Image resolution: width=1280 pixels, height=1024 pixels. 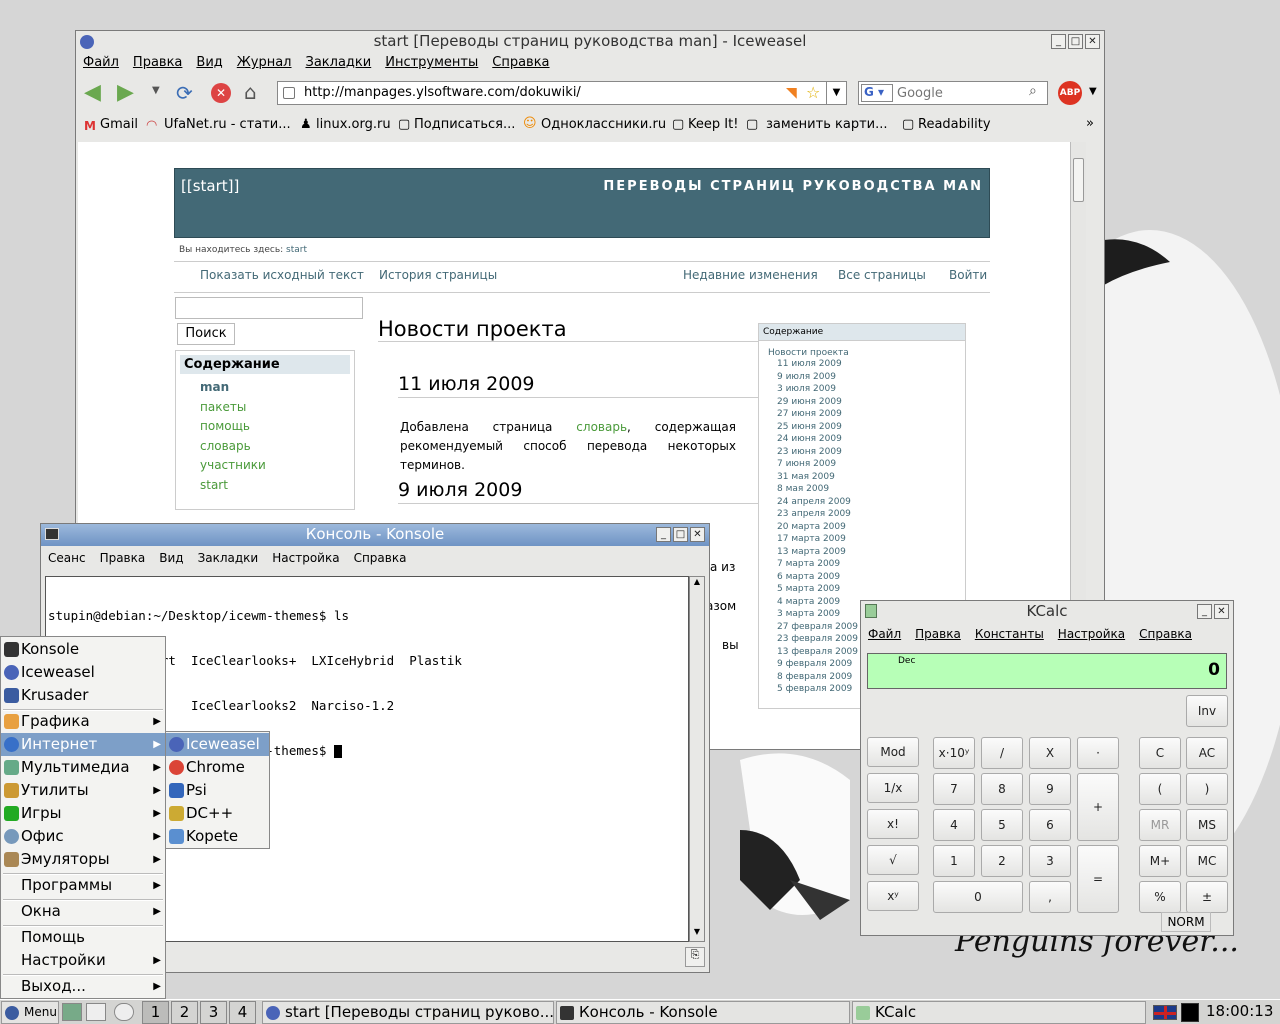 I want to click on calc-button-ac: AC, so click(x=1207, y=753).